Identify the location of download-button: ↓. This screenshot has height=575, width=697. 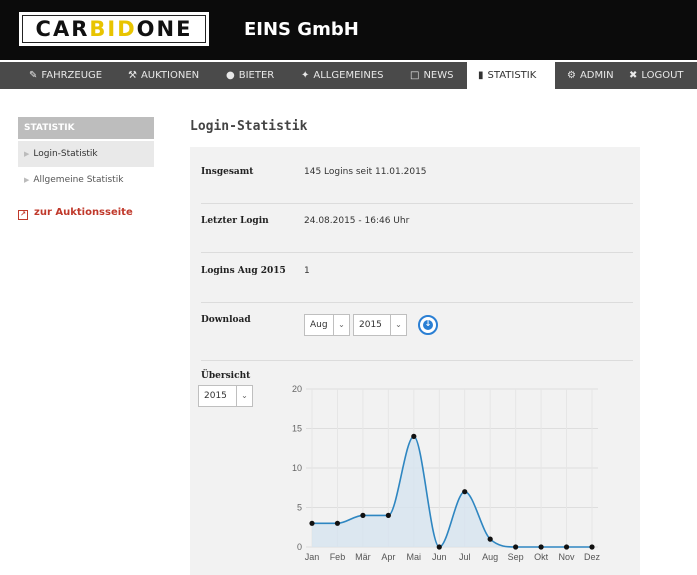
(428, 325).